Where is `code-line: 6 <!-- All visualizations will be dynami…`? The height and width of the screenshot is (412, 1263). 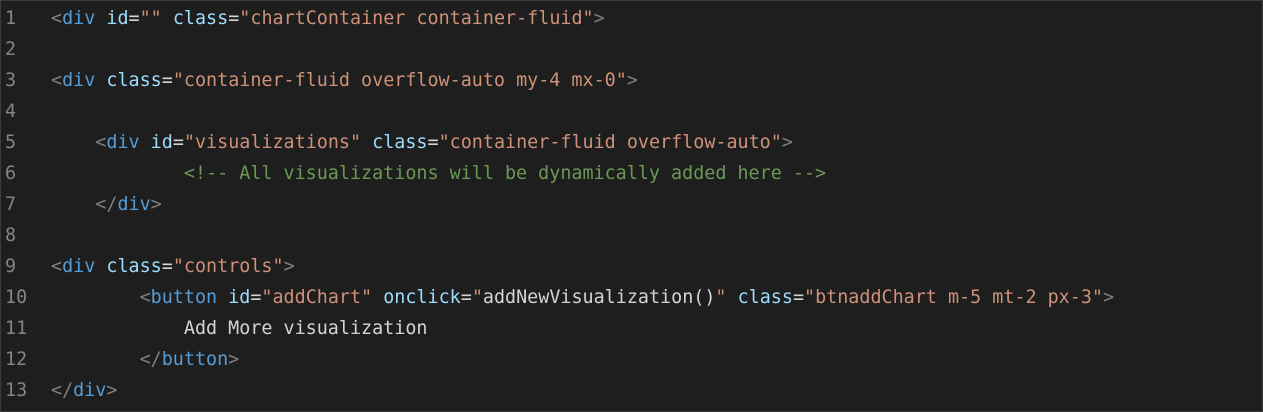
code-line: 6 <!-- All visualizations will be dynami… is located at coordinates (413, 173).